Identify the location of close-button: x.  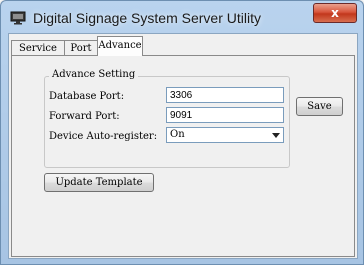
(335, 13).